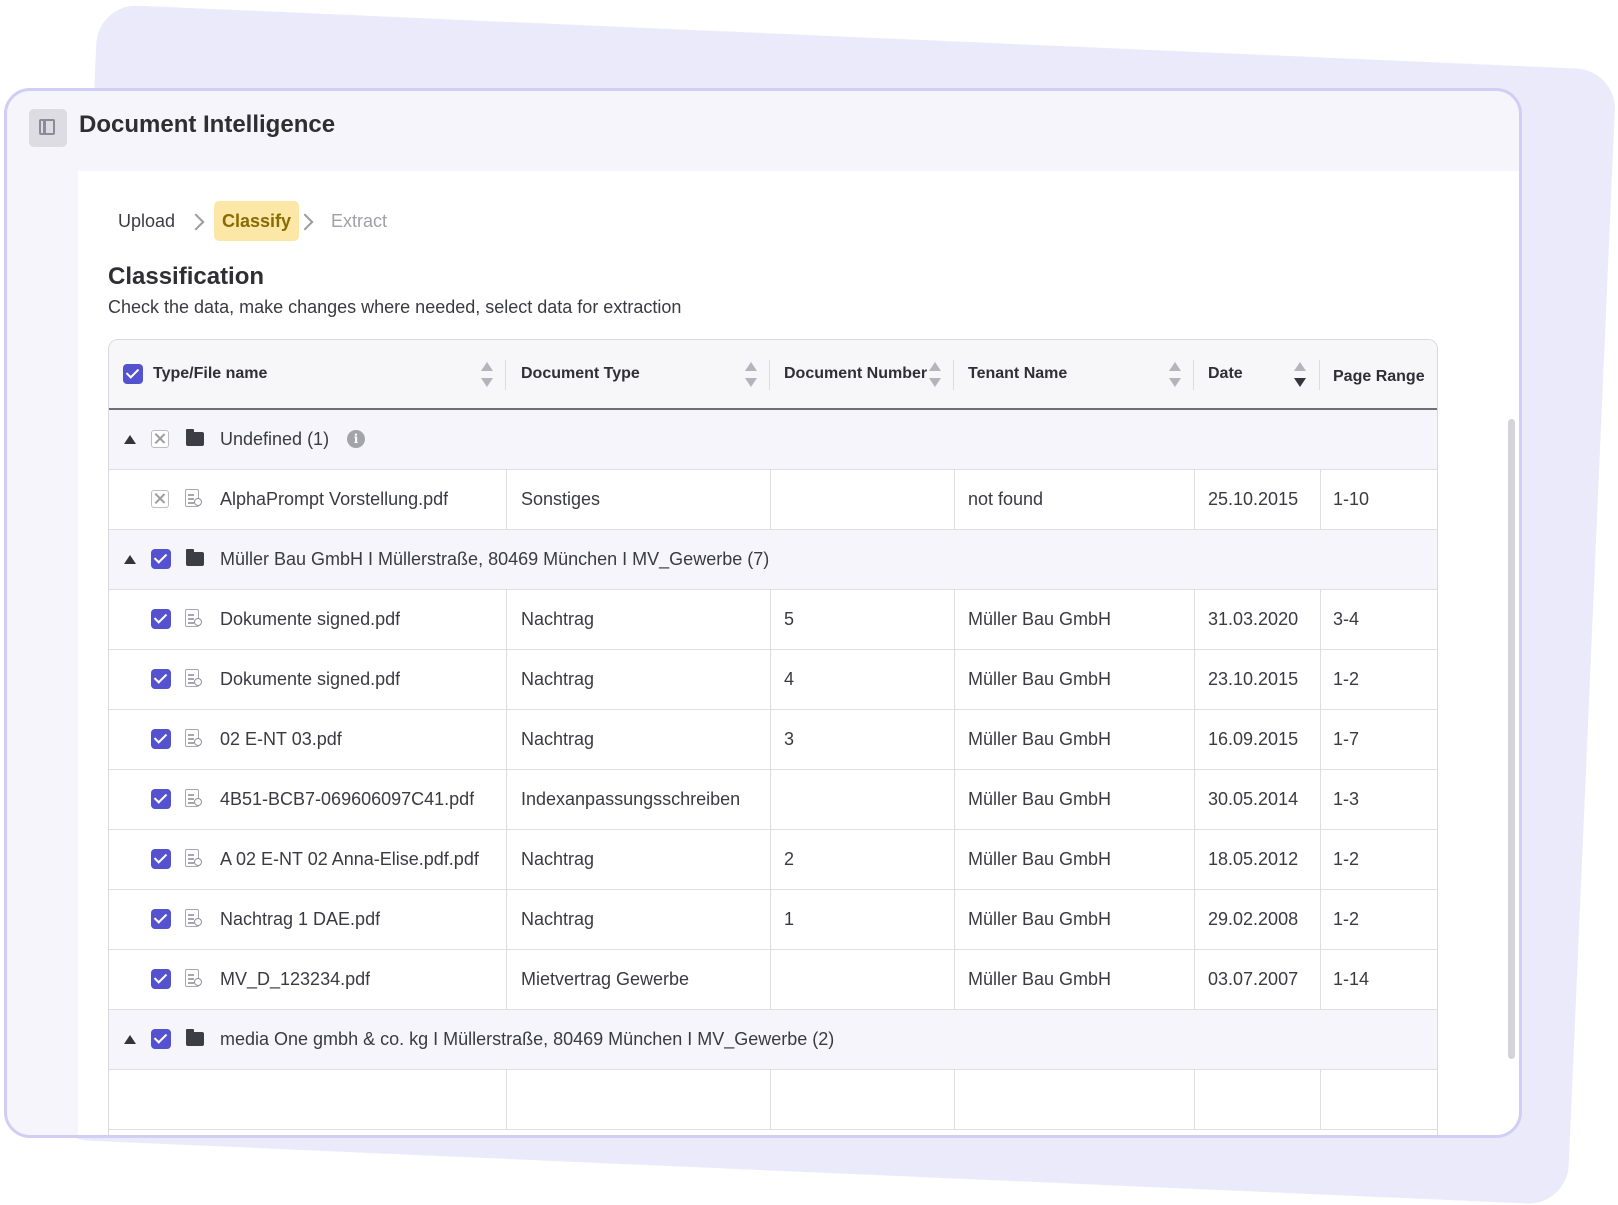 The image size is (1618, 1205). I want to click on column-header-page-range: Page Range, so click(1379, 377).